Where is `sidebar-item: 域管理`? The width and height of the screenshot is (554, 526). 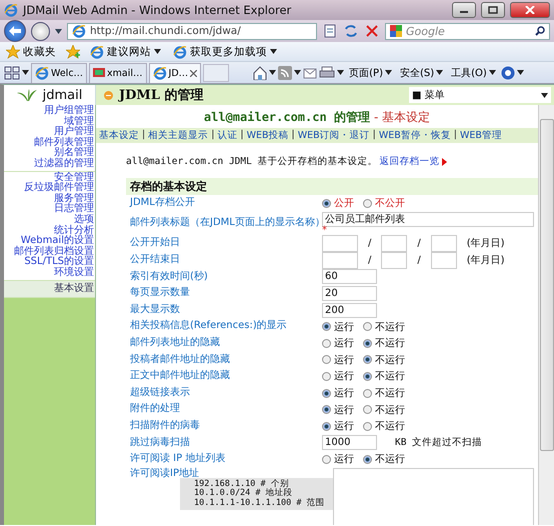 sidebar-item: 域管理 is located at coordinates (79, 122).